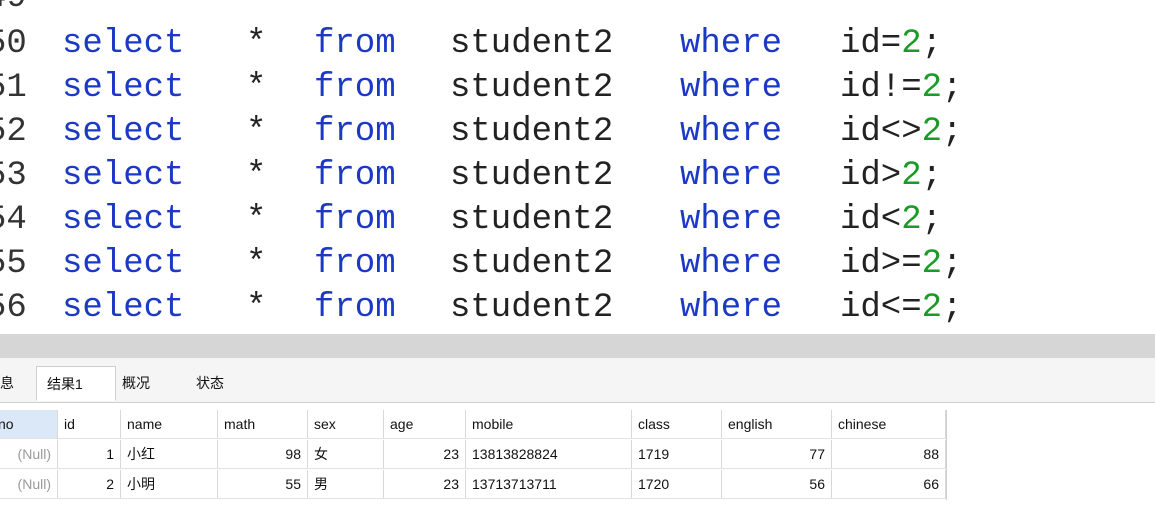 The width and height of the screenshot is (1155, 519). What do you see at coordinates (577, 346) in the screenshot?
I see `panel-splitter` at bounding box center [577, 346].